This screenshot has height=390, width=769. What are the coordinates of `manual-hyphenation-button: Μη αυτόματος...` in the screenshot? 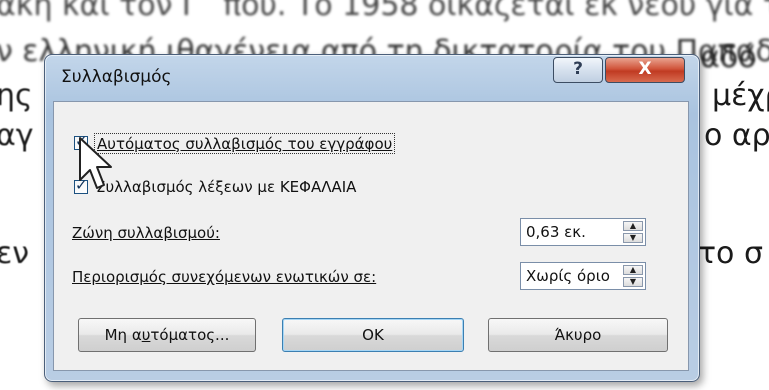 It's located at (167, 335).